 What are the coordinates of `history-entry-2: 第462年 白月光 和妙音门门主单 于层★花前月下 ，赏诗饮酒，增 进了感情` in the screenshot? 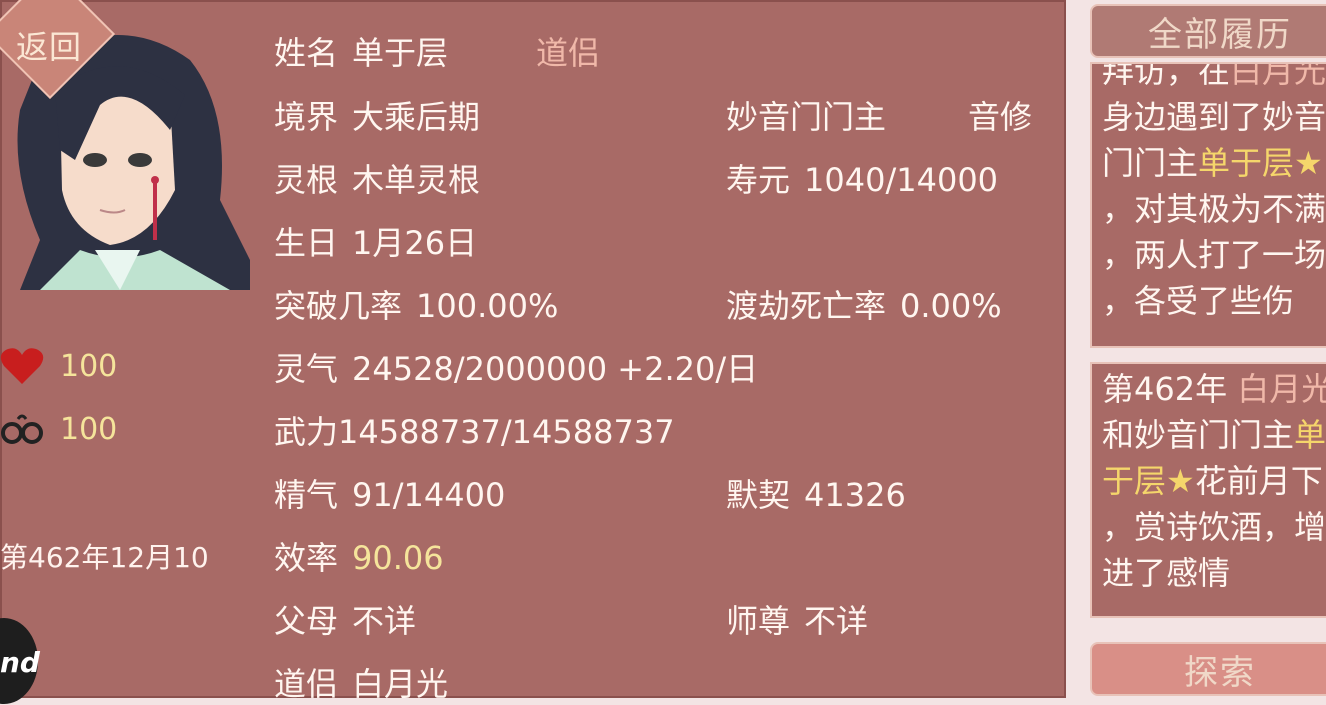 It's located at (1208, 490).